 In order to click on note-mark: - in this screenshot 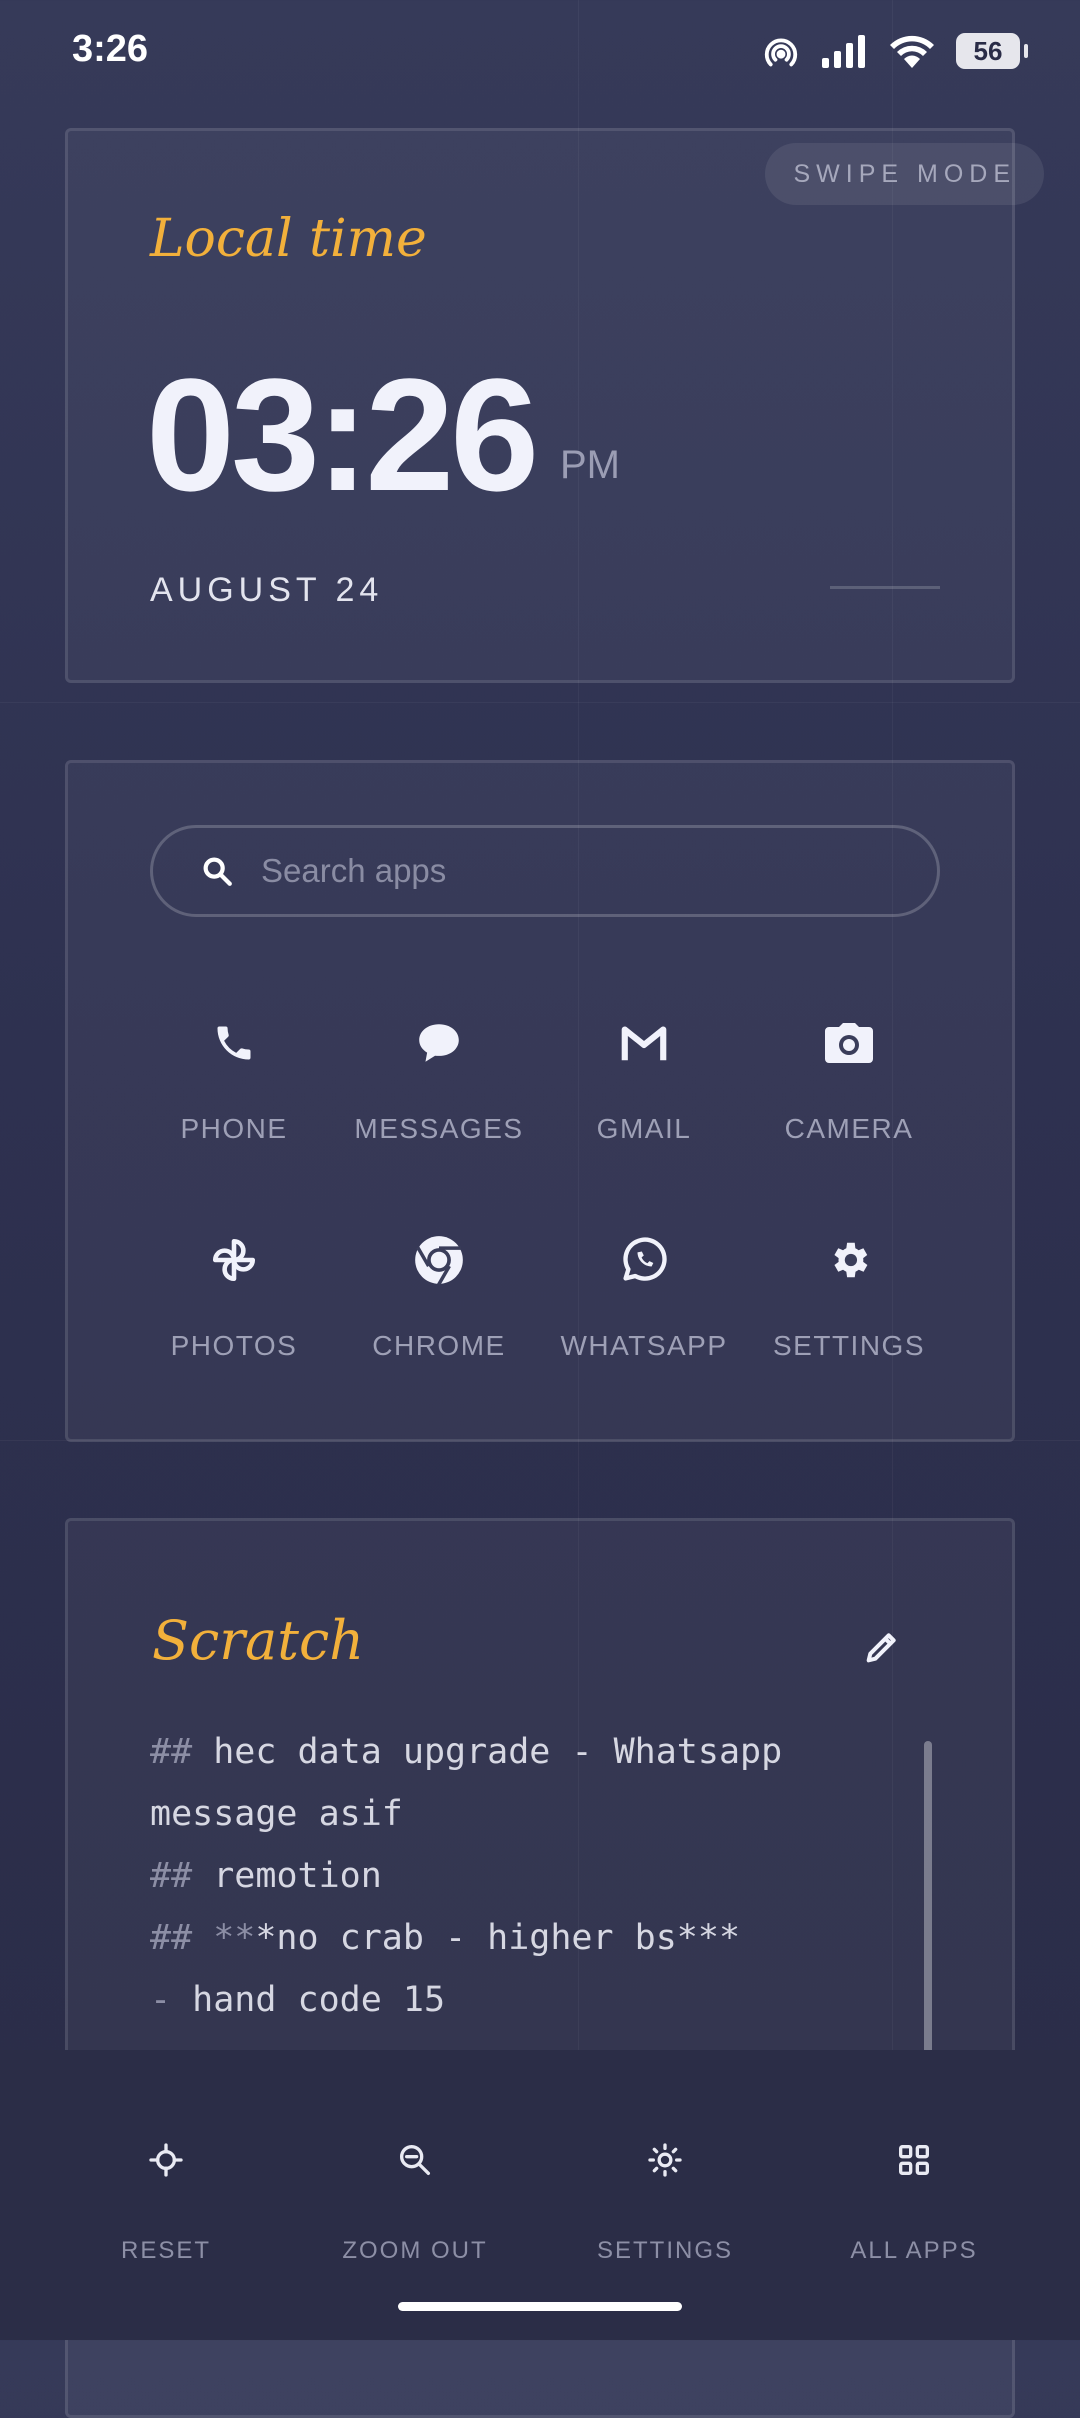, I will do `click(161, 2000)`.